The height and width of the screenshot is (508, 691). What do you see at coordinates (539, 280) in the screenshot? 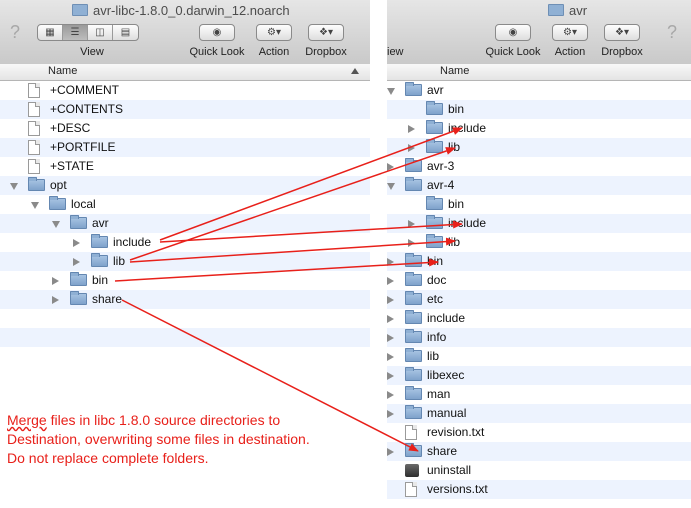
I see `list-item: doc` at bounding box center [539, 280].